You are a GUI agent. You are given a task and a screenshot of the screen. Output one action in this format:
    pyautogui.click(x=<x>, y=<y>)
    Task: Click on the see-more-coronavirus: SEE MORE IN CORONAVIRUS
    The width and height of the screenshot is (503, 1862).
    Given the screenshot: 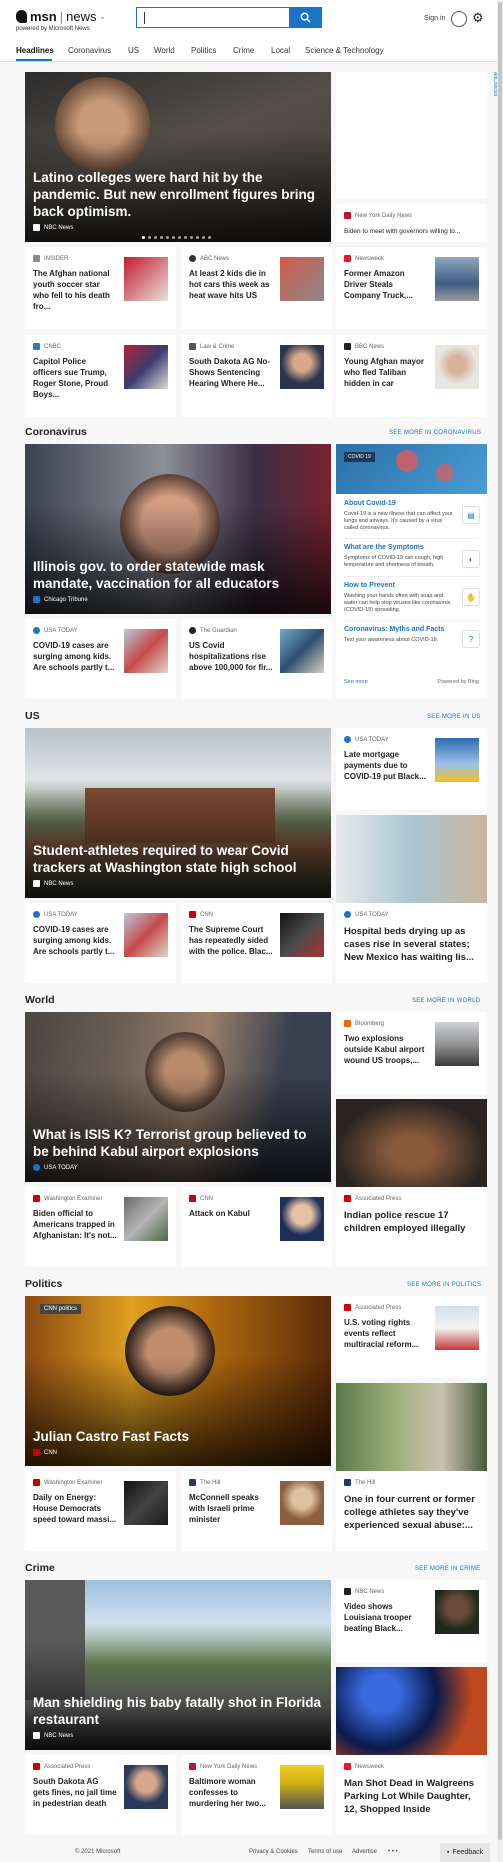 What is the action you would take?
    pyautogui.click(x=435, y=433)
    